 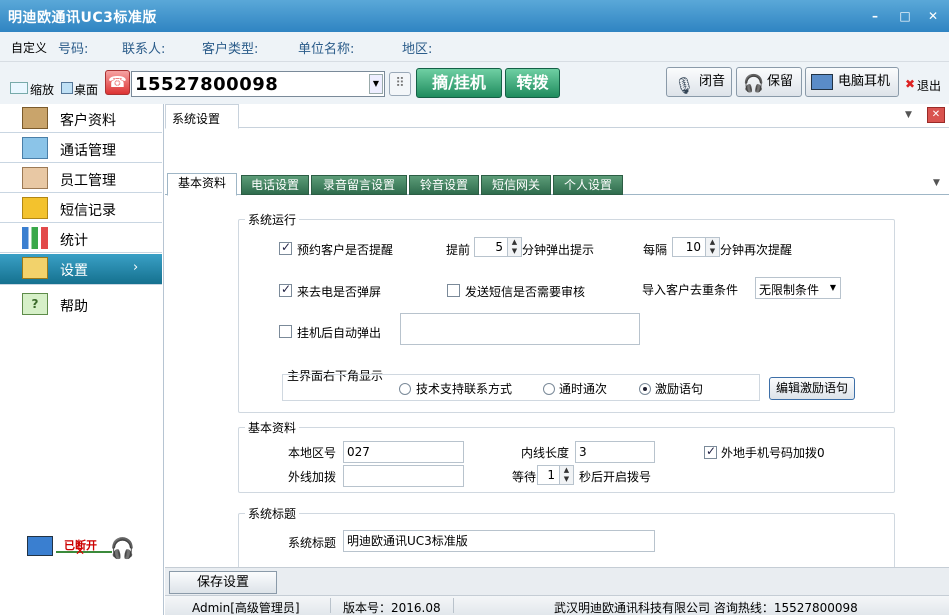 What do you see at coordinates (86, 89) in the screenshot?
I see `desktop-label: 桌面` at bounding box center [86, 89].